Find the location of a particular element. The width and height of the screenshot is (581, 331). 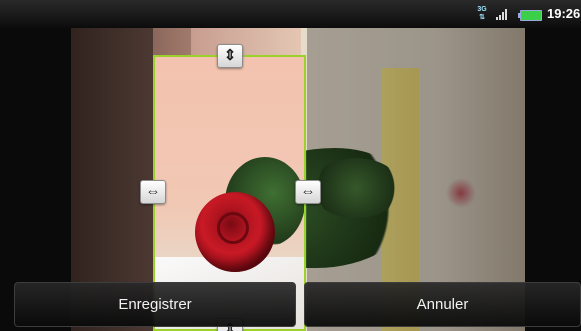

arrow-up-down-icon: ⇕ is located at coordinates (230, 55).